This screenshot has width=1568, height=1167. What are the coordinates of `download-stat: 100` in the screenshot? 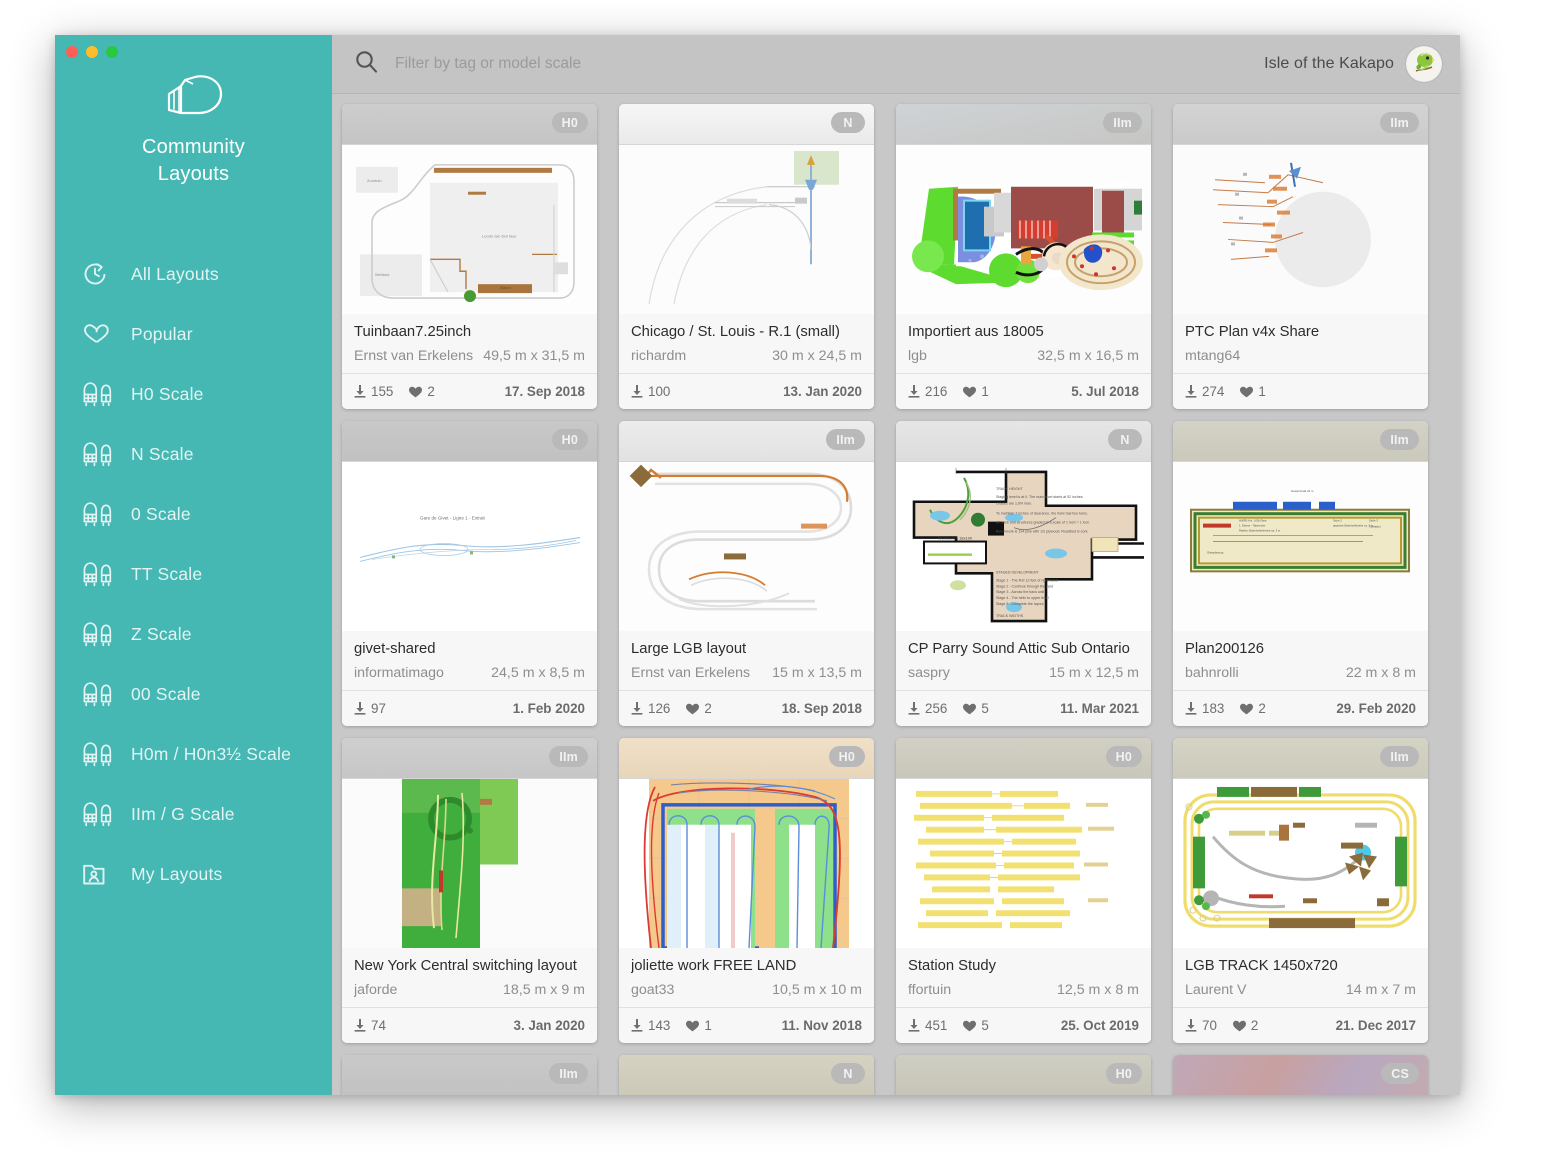 It's located at (650, 391).